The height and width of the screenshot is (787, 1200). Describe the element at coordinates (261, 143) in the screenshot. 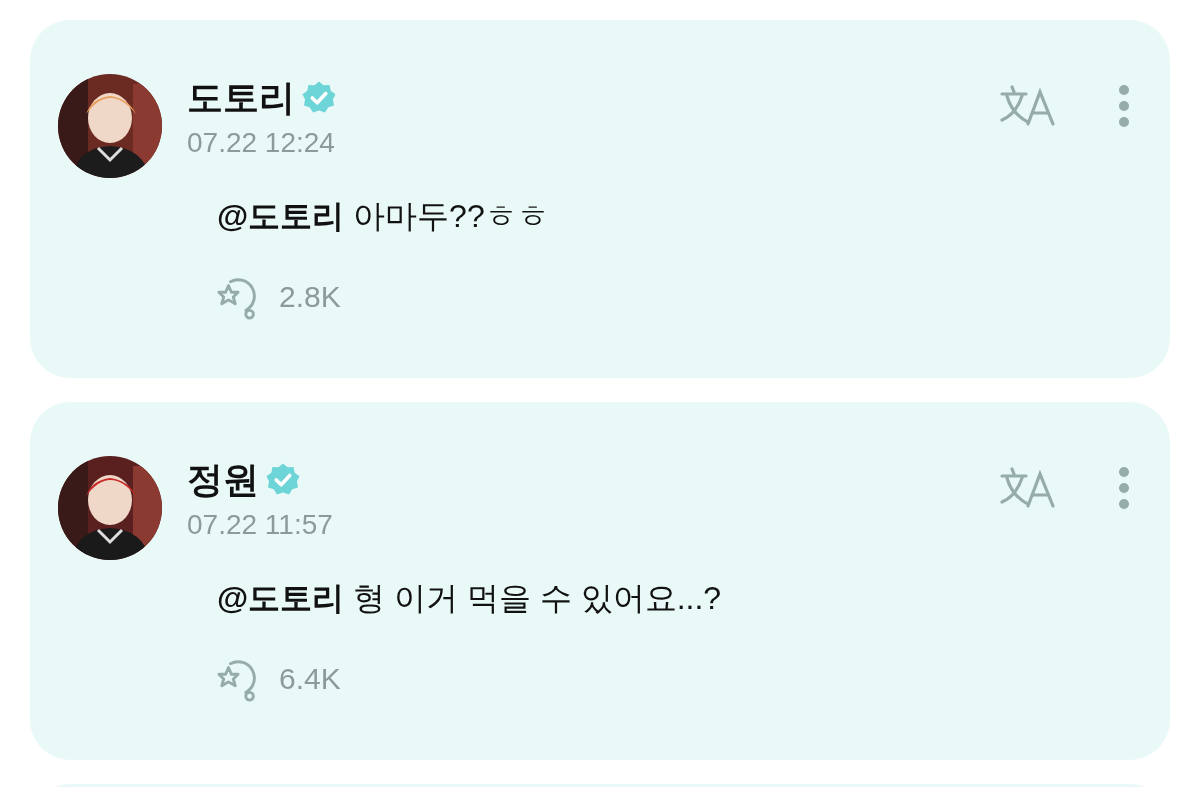

I see `post-time: 07.22 12:24` at that location.